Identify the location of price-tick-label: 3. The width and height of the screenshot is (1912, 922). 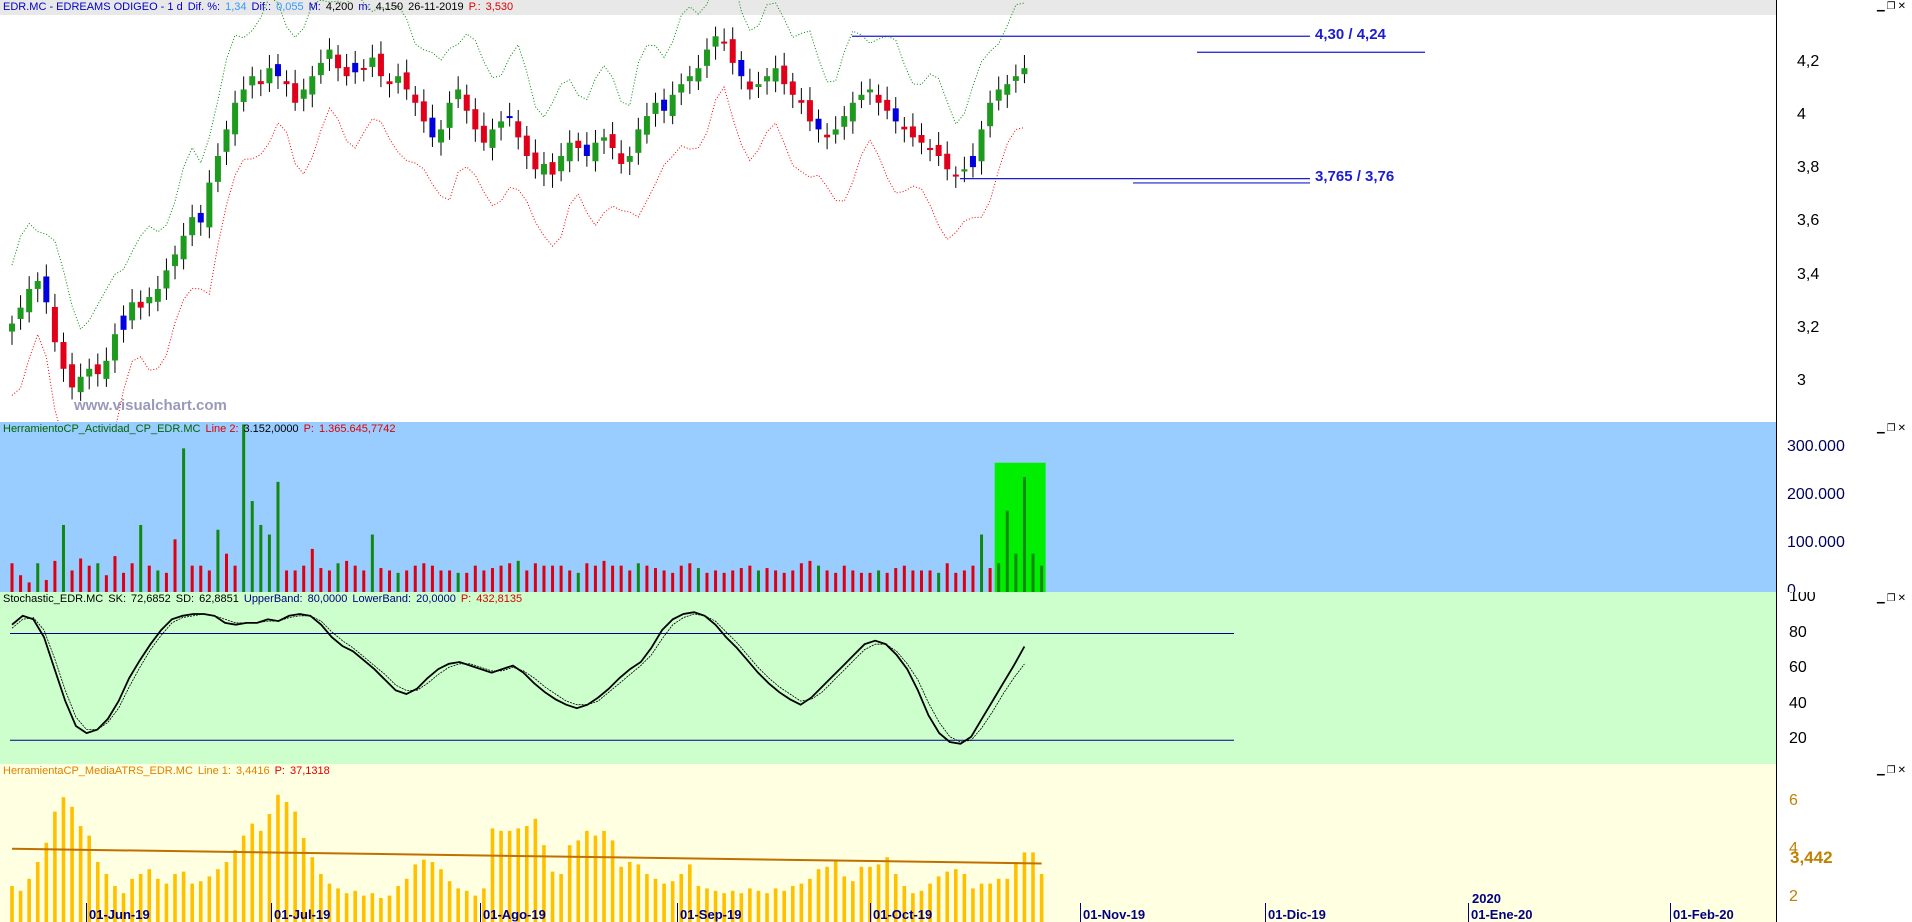
(1801, 381).